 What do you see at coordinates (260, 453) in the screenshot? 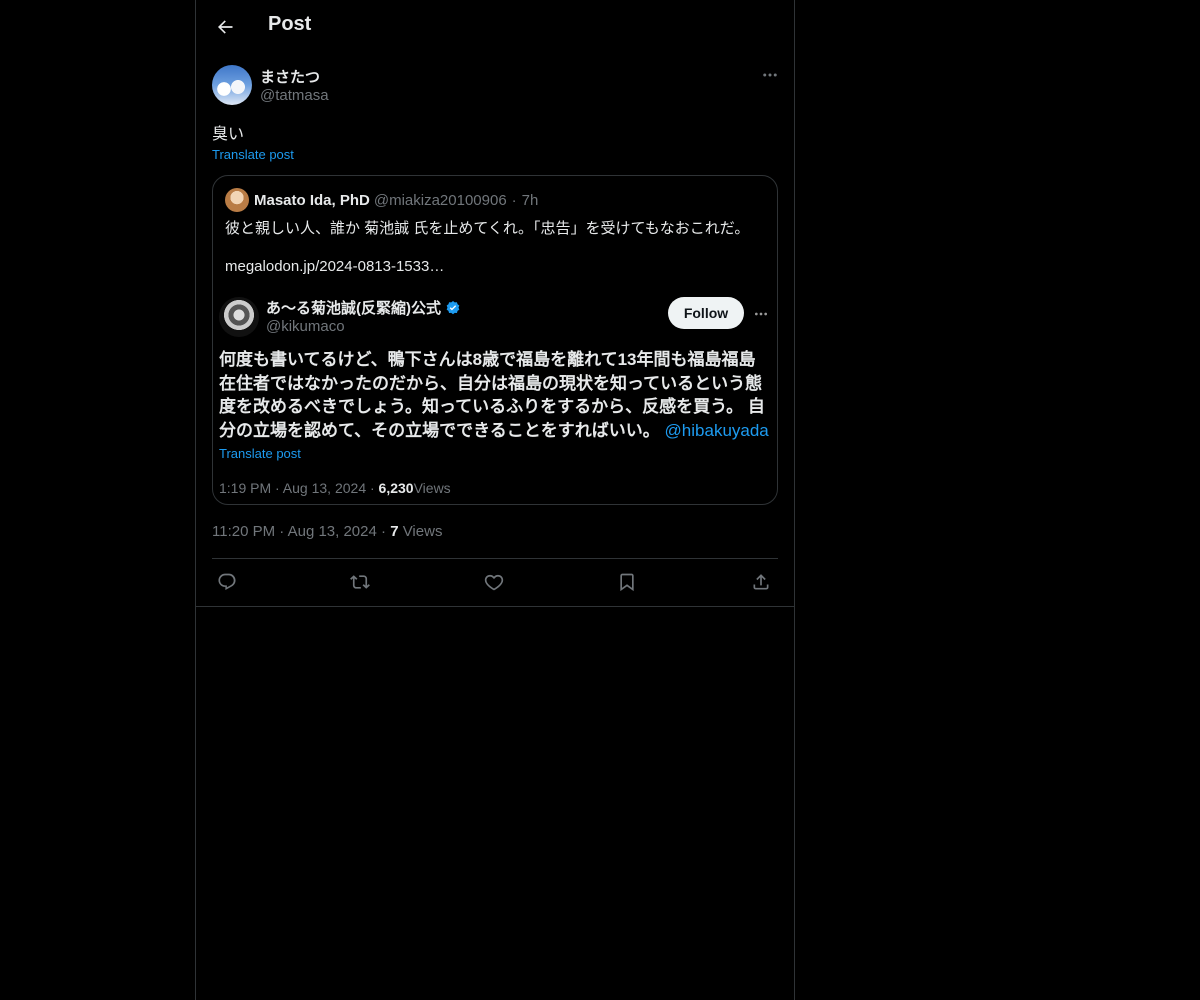
I see `embedded-translate-link: Translate post` at bounding box center [260, 453].